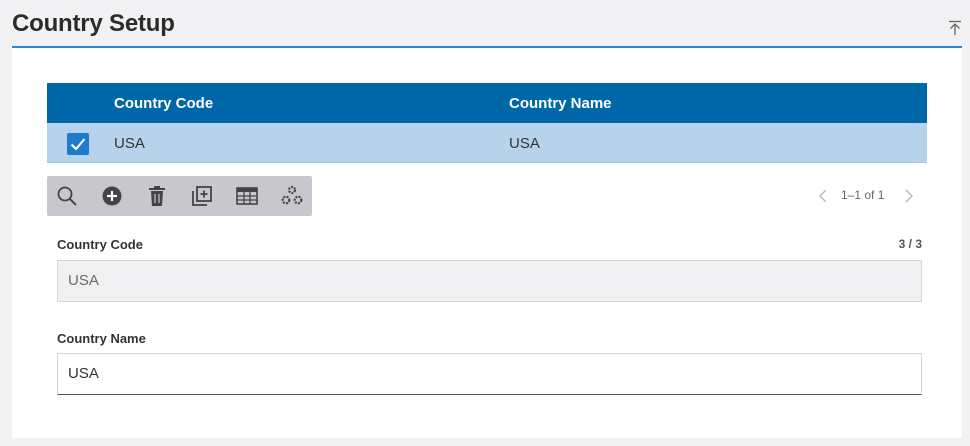  What do you see at coordinates (487, 24) in the screenshot?
I see `page-header: Country Setup` at bounding box center [487, 24].